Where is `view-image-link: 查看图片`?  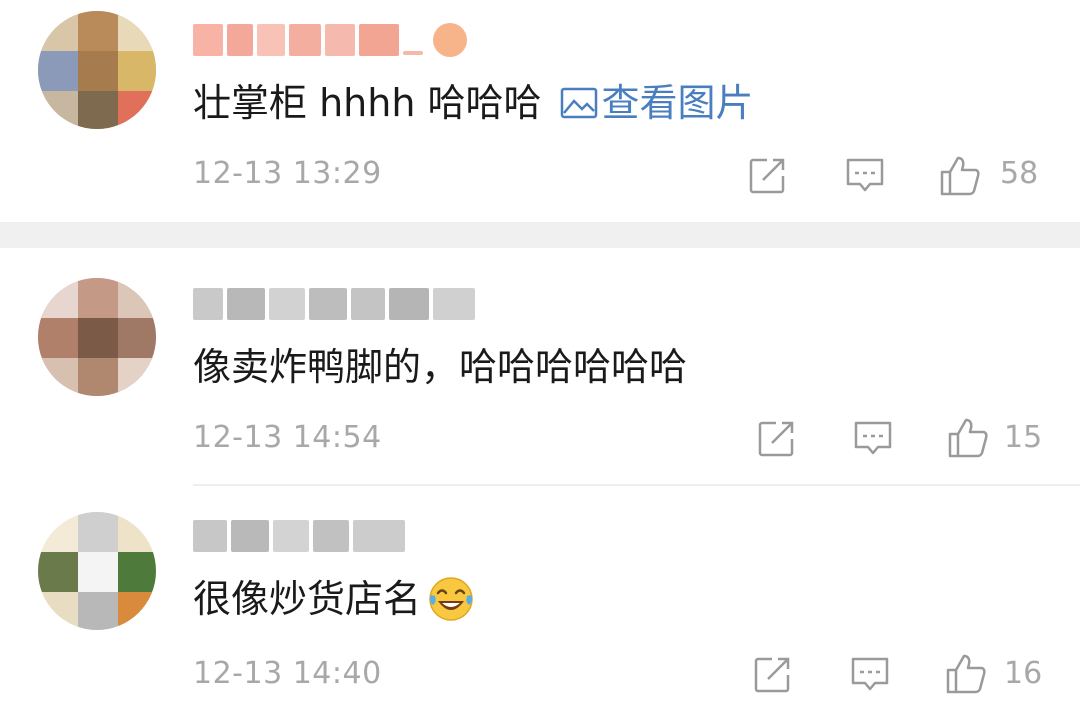
view-image-link: 查看图片 is located at coordinates (657, 103).